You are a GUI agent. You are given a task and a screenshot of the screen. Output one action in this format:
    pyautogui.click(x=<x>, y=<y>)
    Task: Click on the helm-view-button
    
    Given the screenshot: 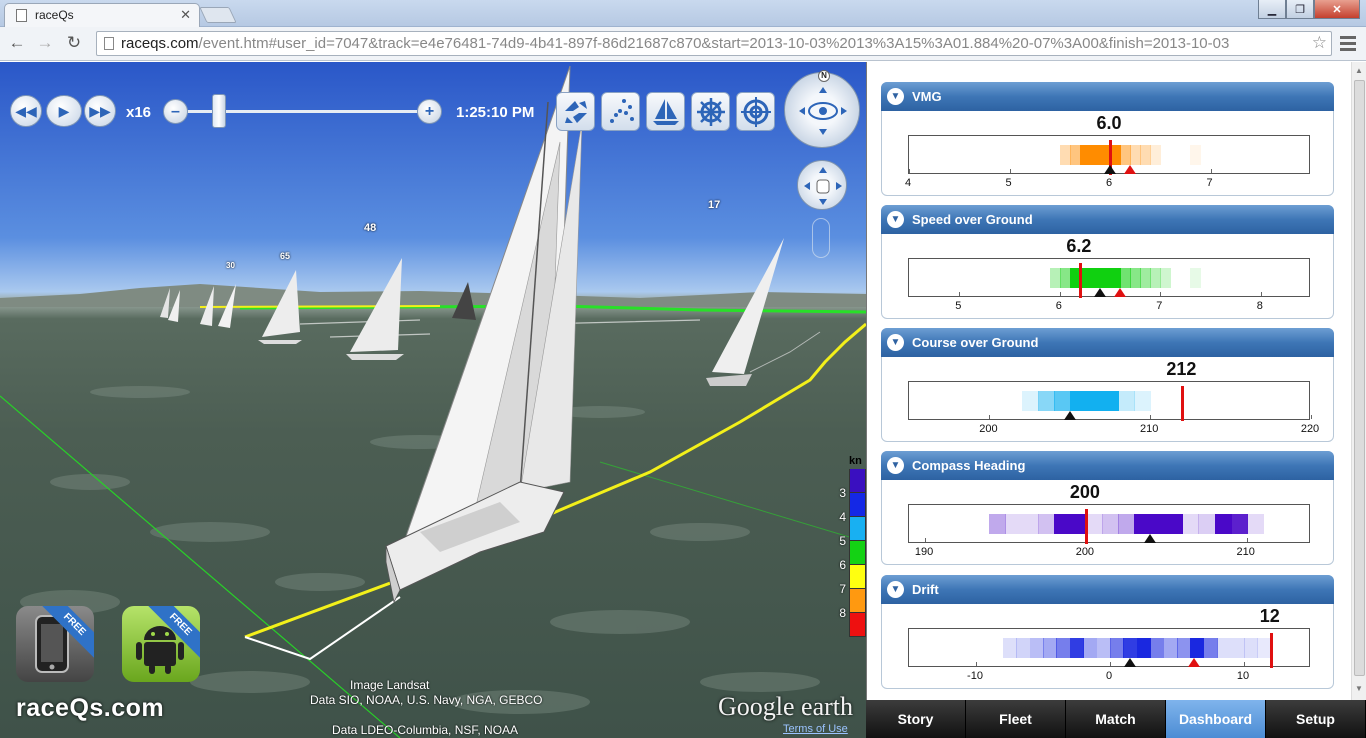 What is the action you would take?
    pyautogui.click(x=710, y=111)
    